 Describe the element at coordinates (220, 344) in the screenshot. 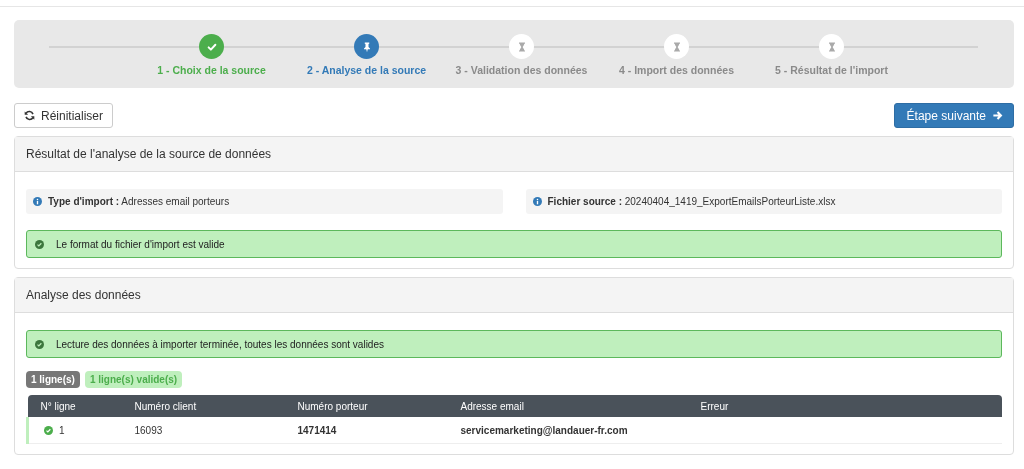

I see `alert-message: Lecture des données à importer terminée, toutes les données sont valides` at that location.